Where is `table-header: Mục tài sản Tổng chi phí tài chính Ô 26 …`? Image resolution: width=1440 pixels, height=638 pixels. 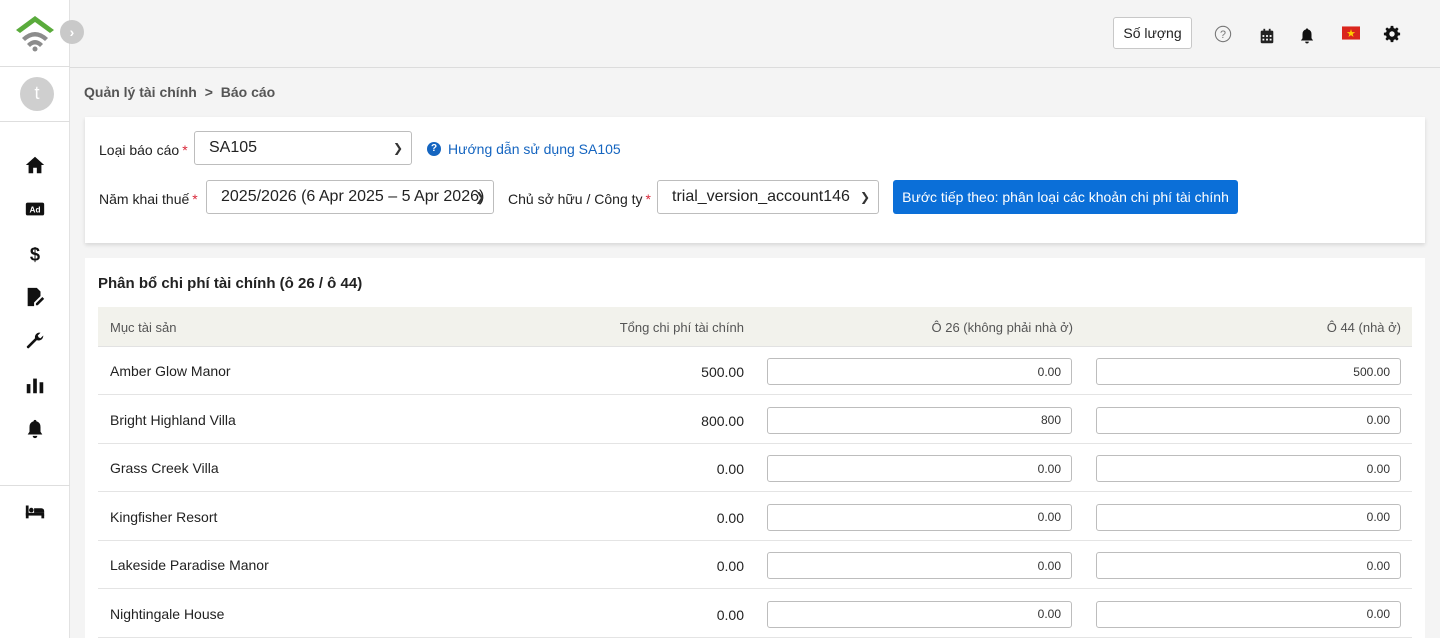 table-header: Mục tài sản Tổng chi phí tài chính Ô 26 … is located at coordinates (755, 327).